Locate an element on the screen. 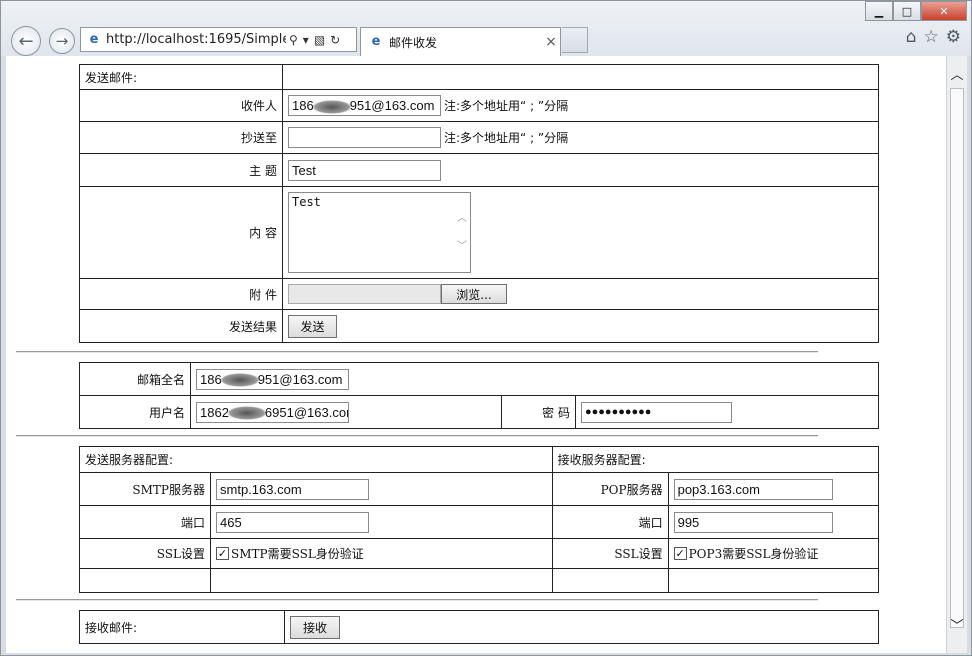  tab-close-icon: × is located at coordinates (551, 42).